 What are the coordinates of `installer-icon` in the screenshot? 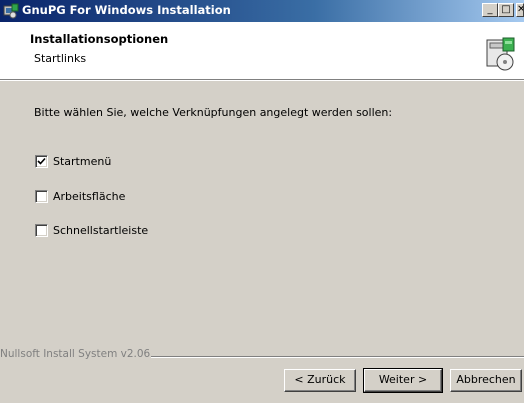 It's located at (11, 11).